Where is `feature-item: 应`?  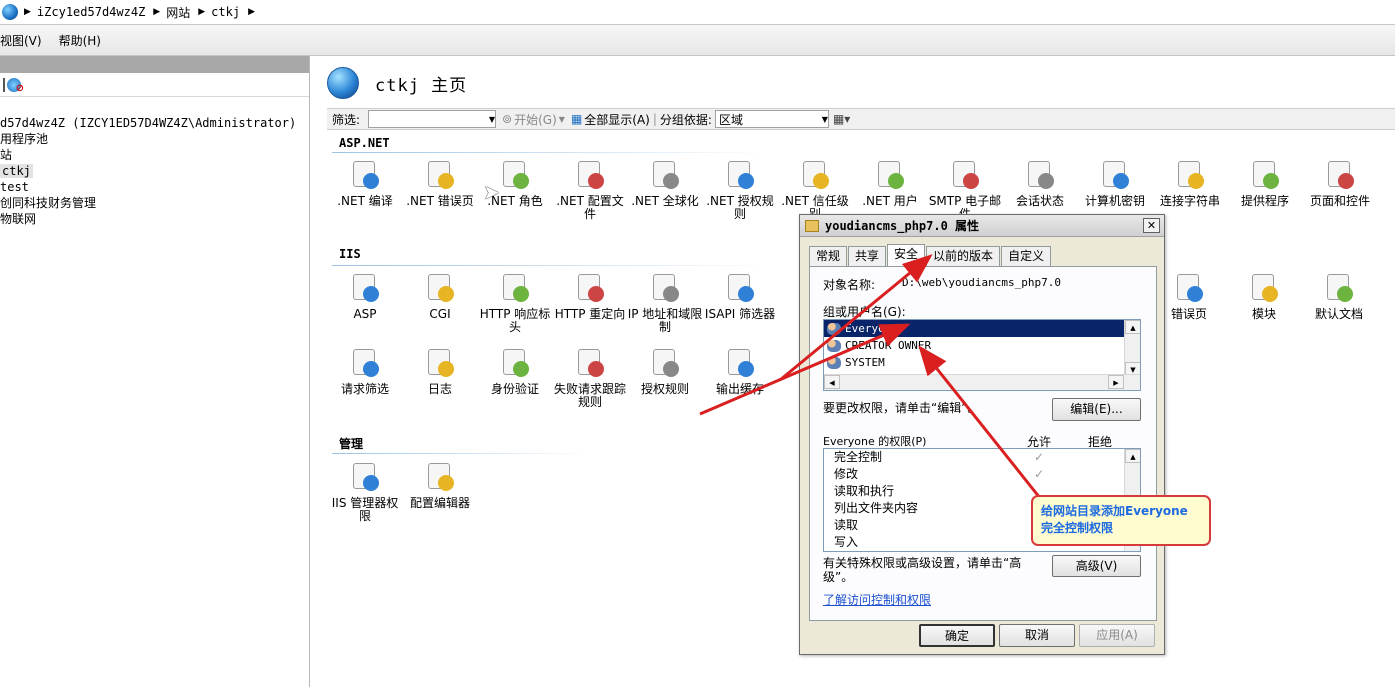 feature-item: 应 is located at coordinates (1386, 183).